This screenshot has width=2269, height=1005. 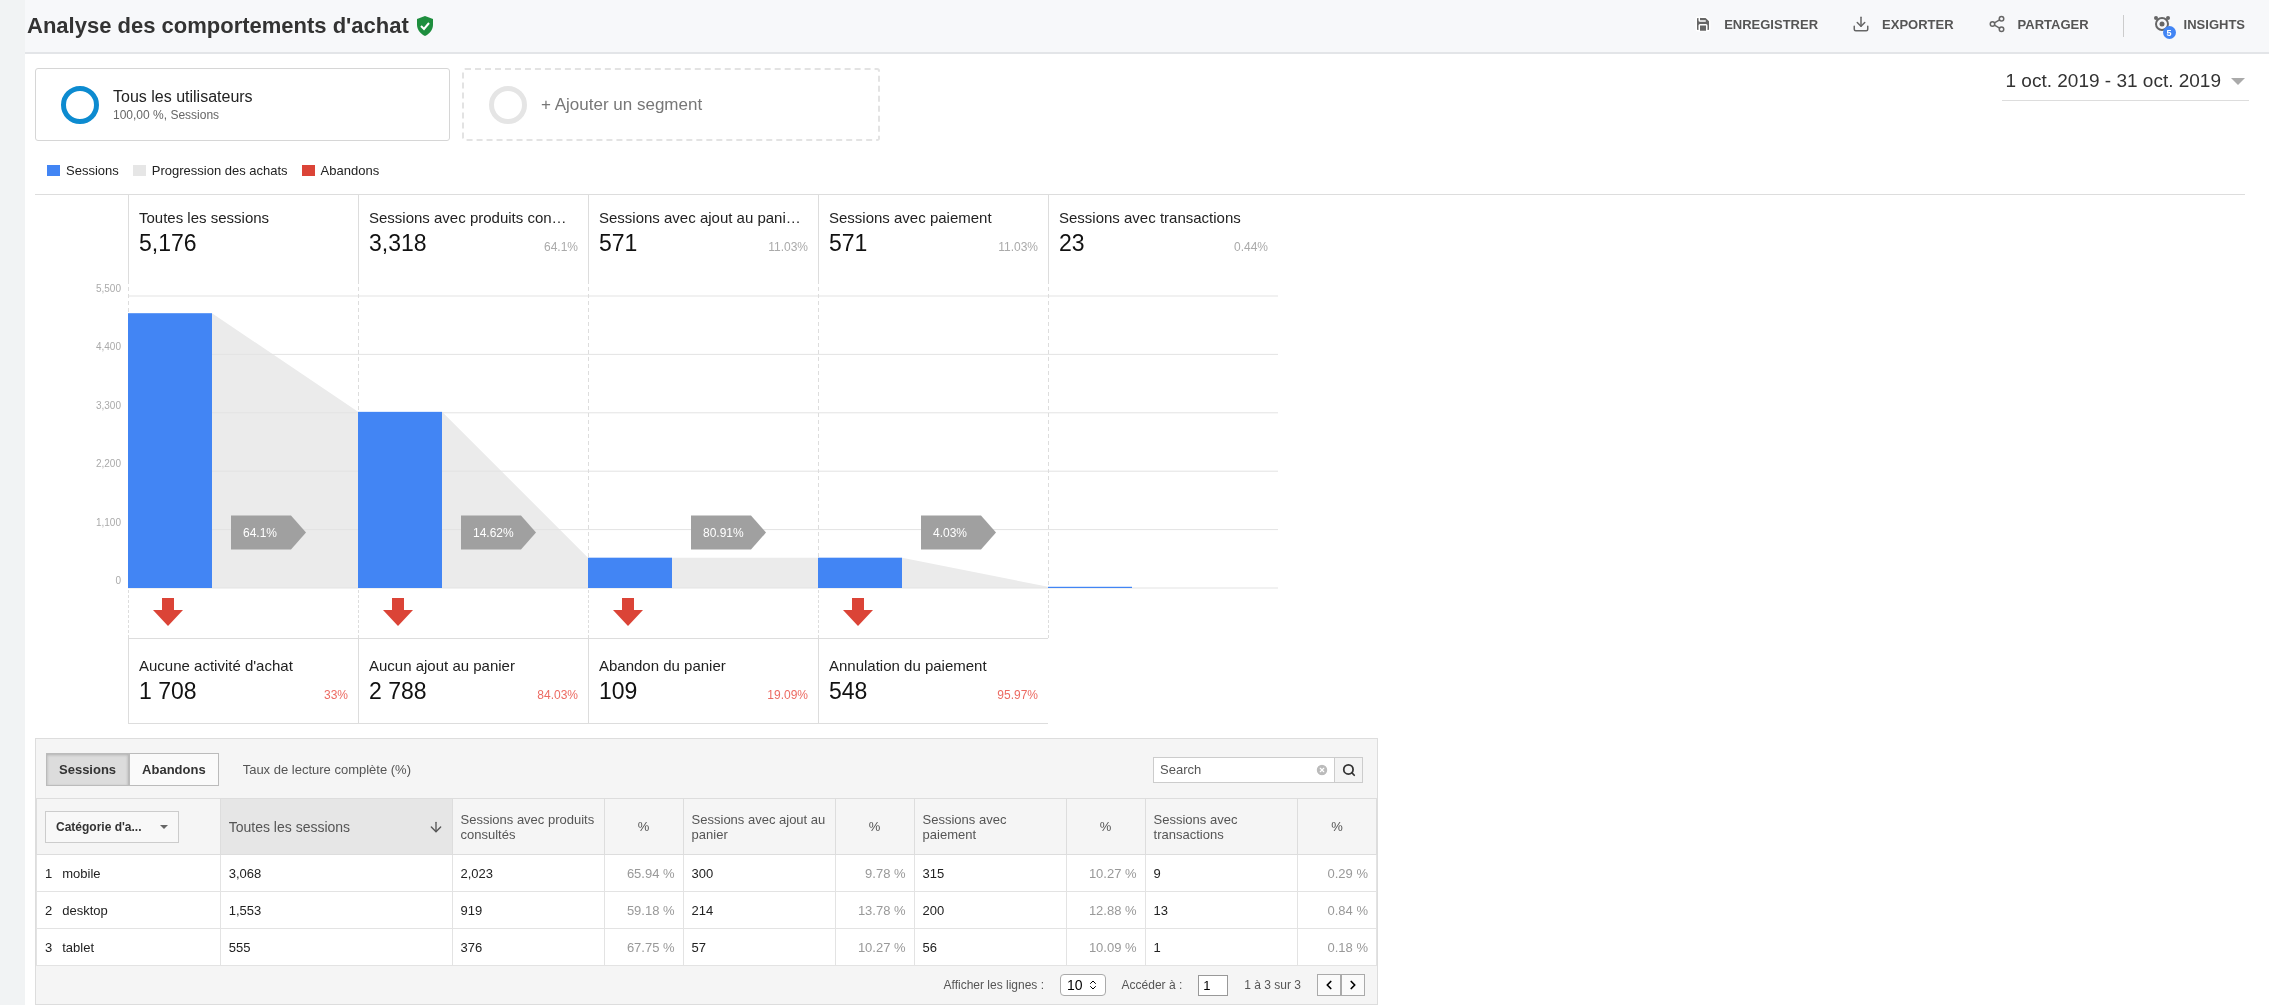 I want to click on page-range: 1 à 3 sur 3, so click(x=1272, y=985).